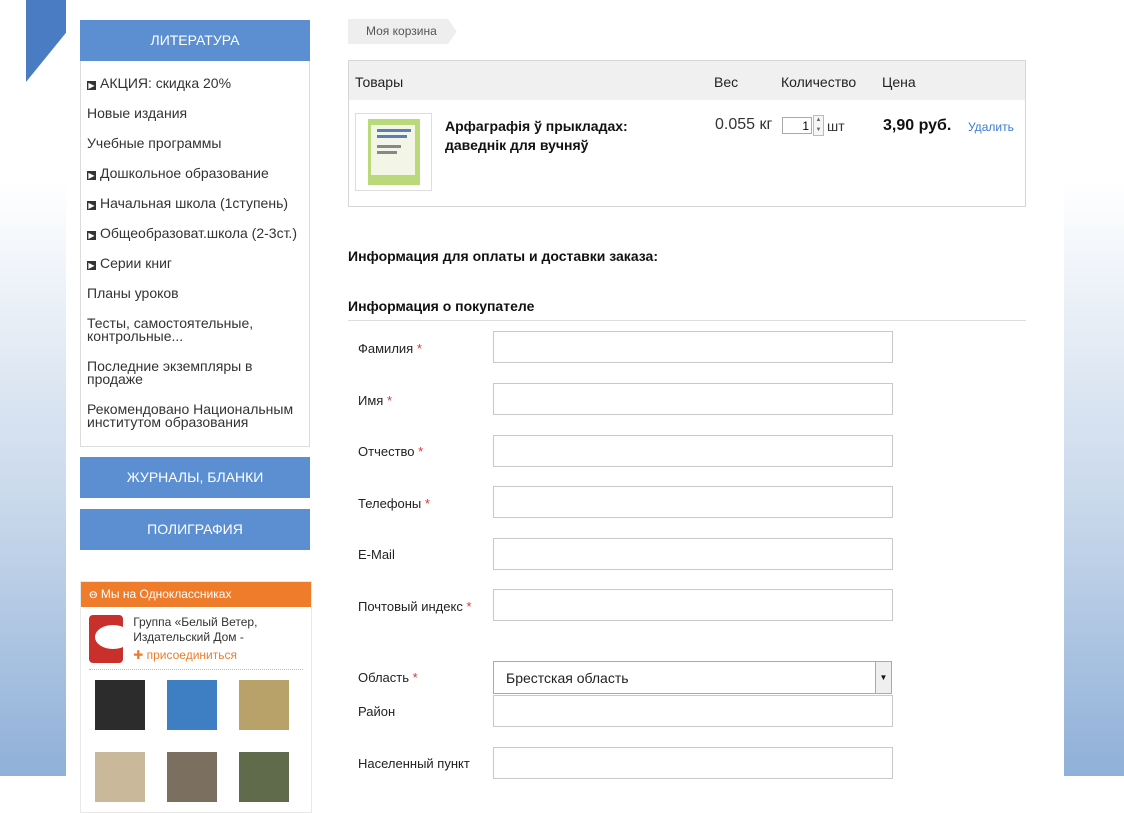 This screenshot has height=813, width=1124. Describe the element at coordinates (687, 320) in the screenshot. I see `section-divider` at that location.